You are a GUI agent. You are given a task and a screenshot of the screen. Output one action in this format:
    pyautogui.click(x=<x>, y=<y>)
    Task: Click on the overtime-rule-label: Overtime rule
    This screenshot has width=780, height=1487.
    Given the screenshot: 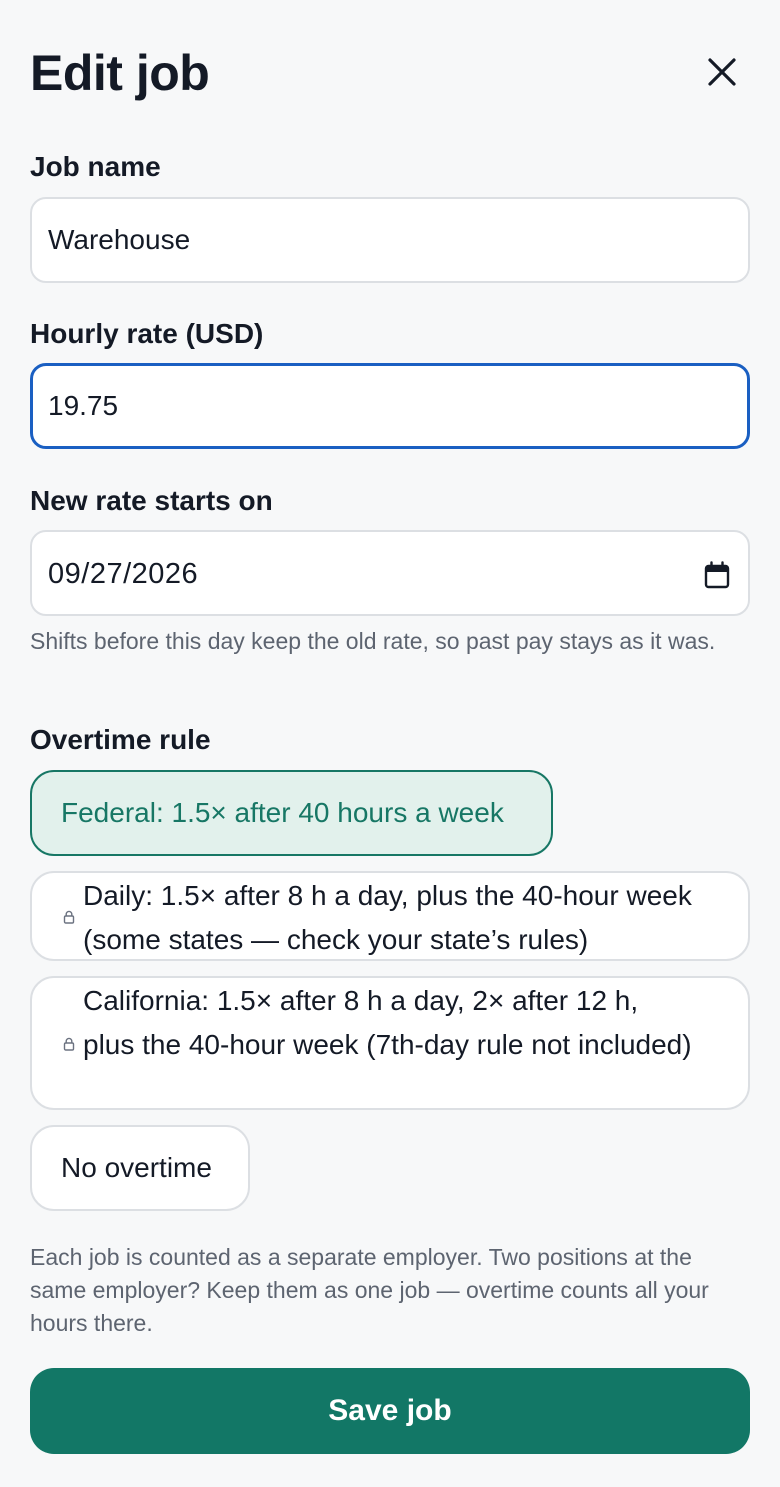 What is the action you would take?
    pyautogui.click(x=120, y=739)
    